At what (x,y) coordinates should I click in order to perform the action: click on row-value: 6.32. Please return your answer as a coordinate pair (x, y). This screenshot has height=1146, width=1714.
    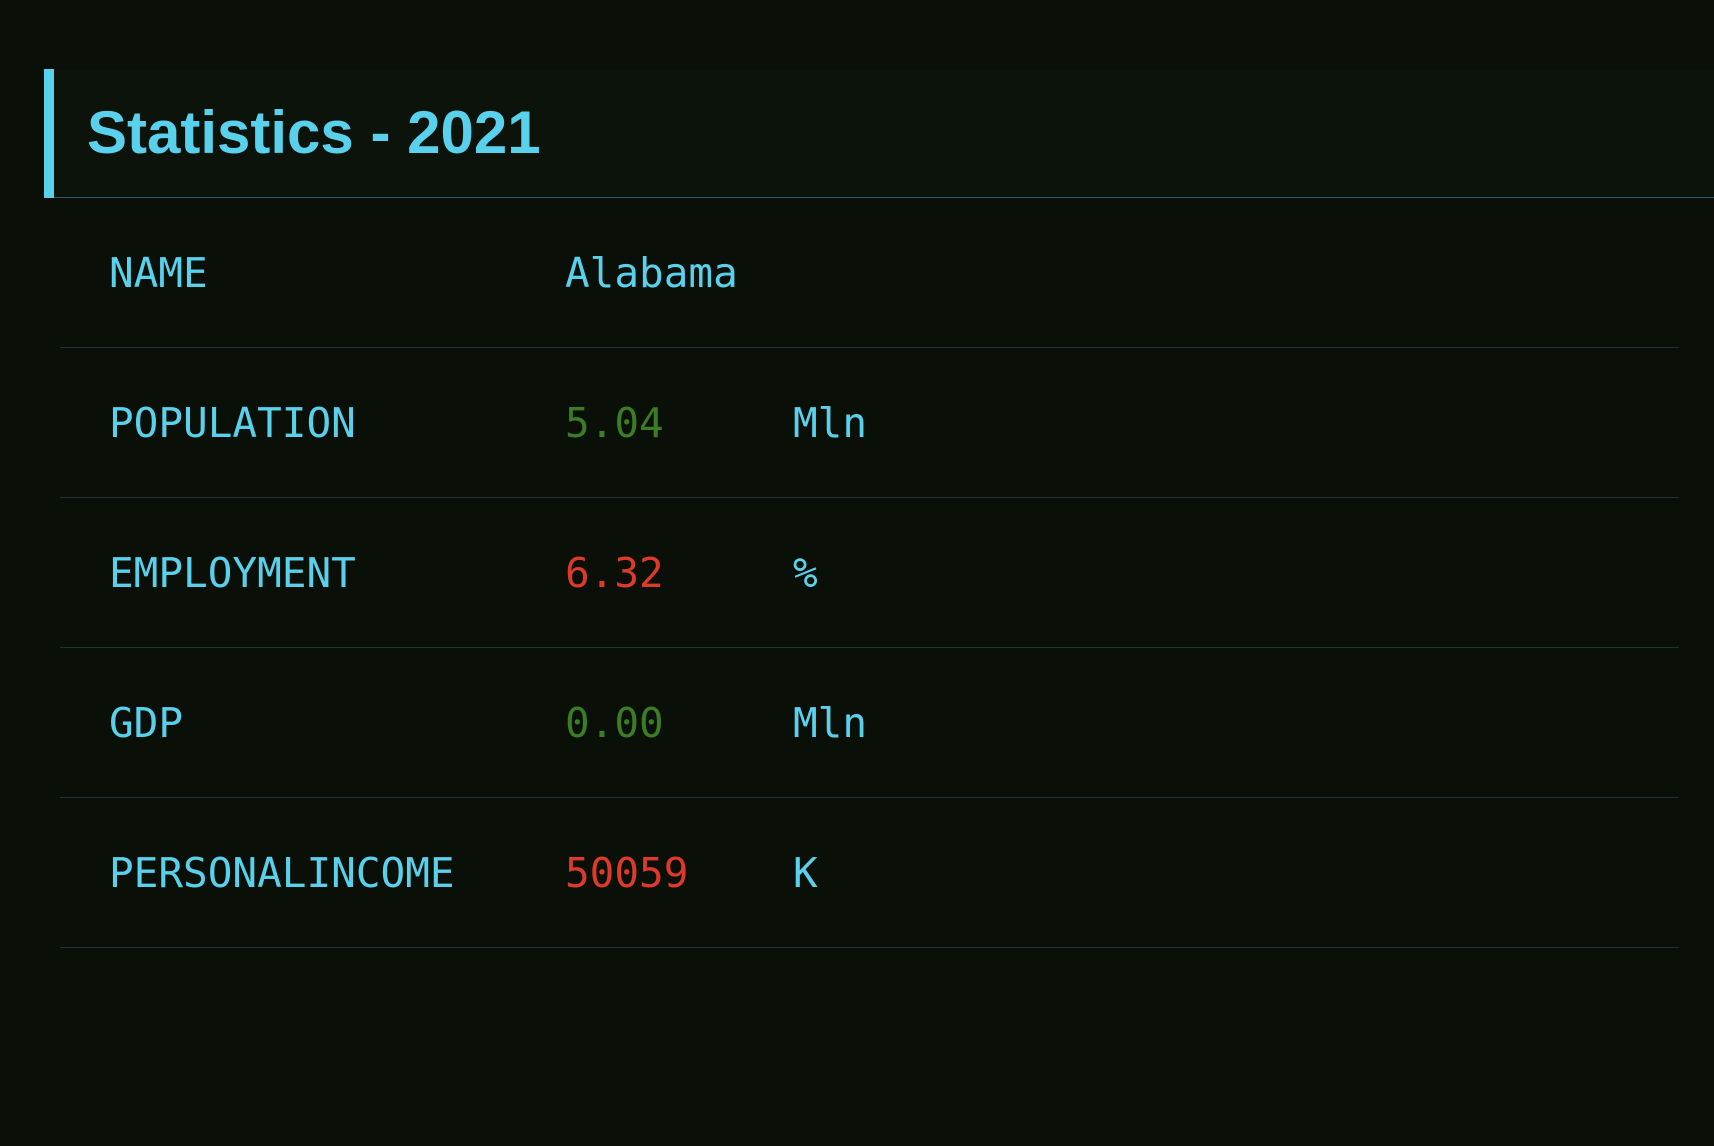
    Looking at the image, I should click on (614, 572).